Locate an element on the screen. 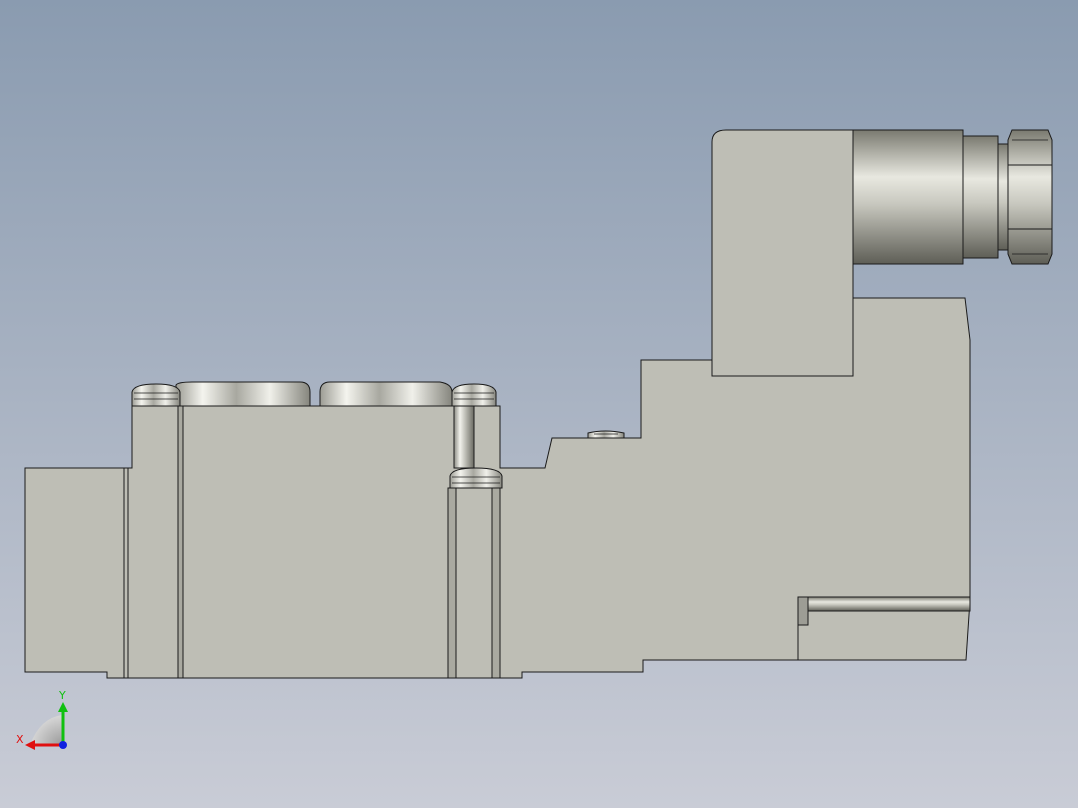 The width and height of the screenshot is (1078, 812). coil-slot-highlight is located at coordinates (889, 604).